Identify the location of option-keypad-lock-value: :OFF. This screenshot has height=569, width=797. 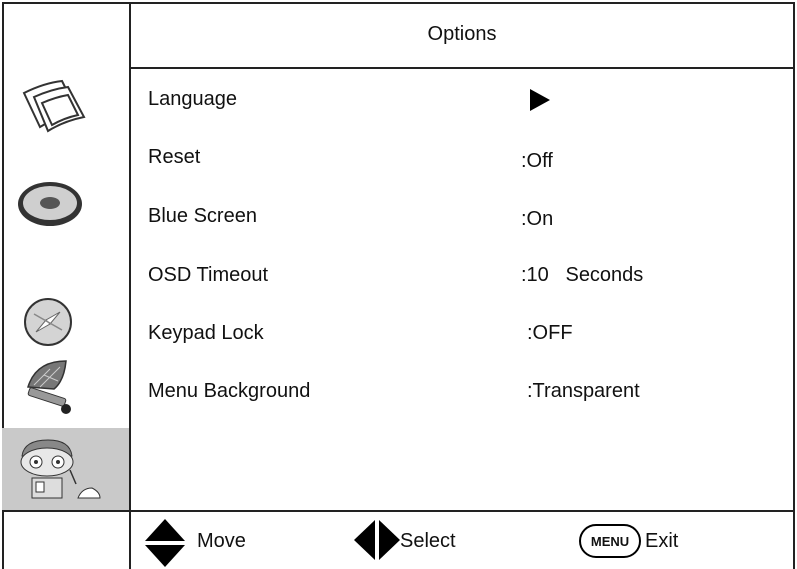
(550, 333).